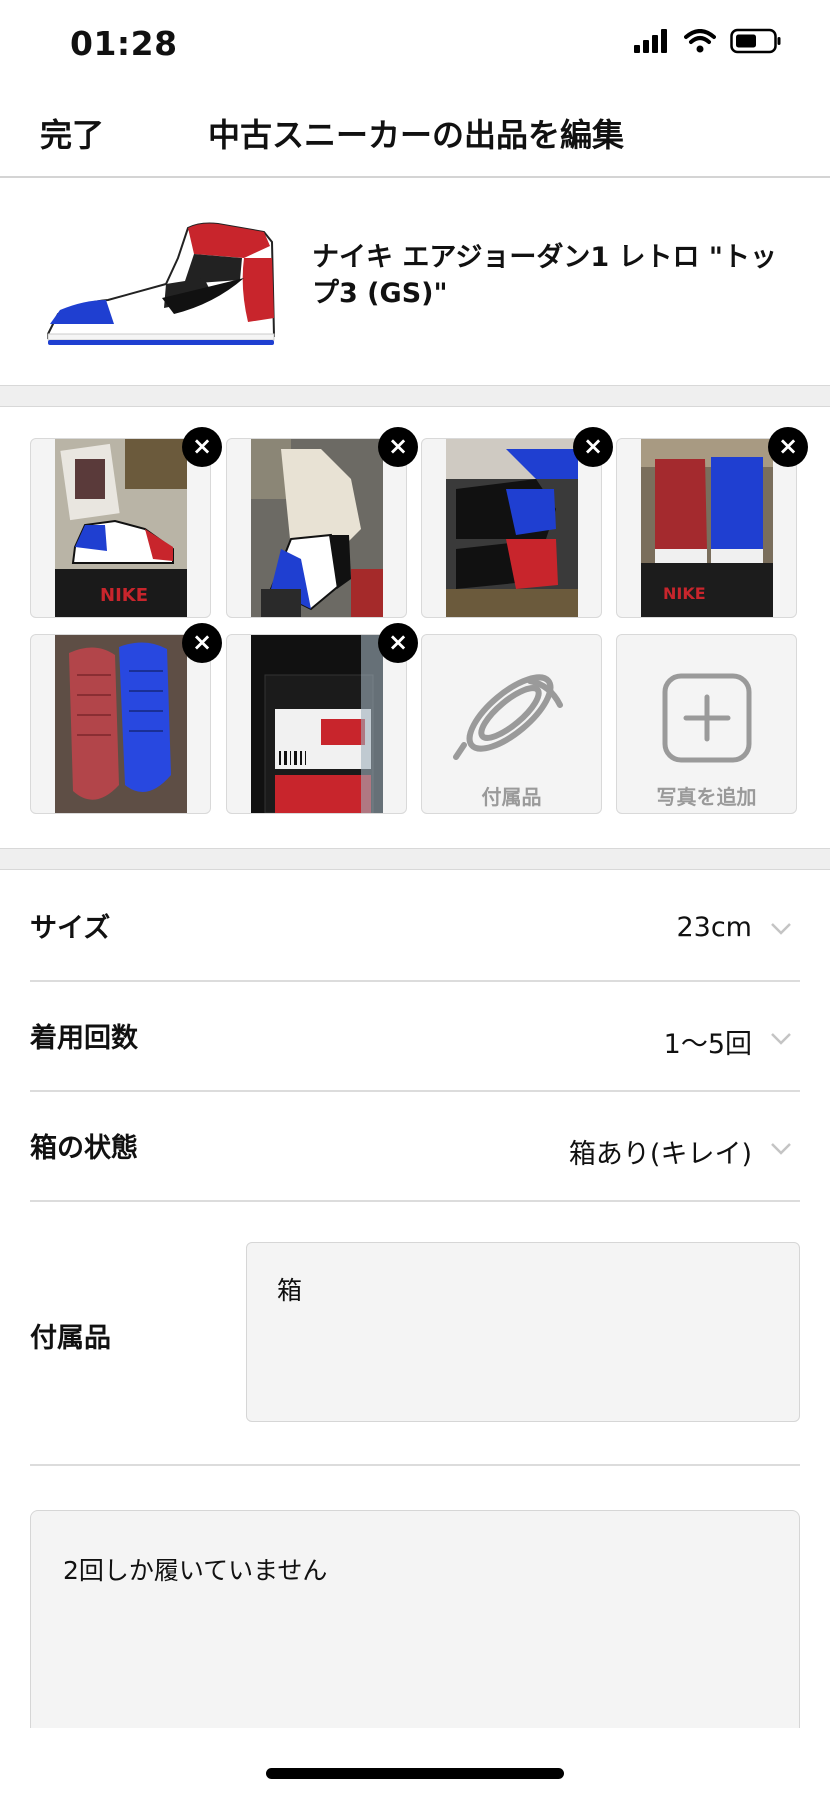 This screenshot has width=830, height=1796. What do you see at coordinates (290, 1290) in the screenshot?
I see `accessories-value: 箱` at bounding box center [290, 1290].